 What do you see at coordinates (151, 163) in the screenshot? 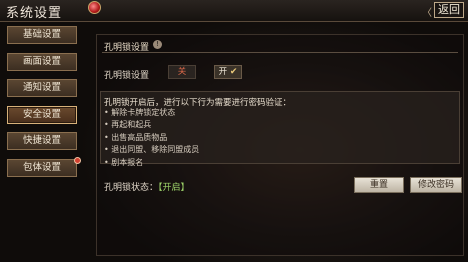
I see `list-item: 剧本报名` at bounding box center [151, 163].